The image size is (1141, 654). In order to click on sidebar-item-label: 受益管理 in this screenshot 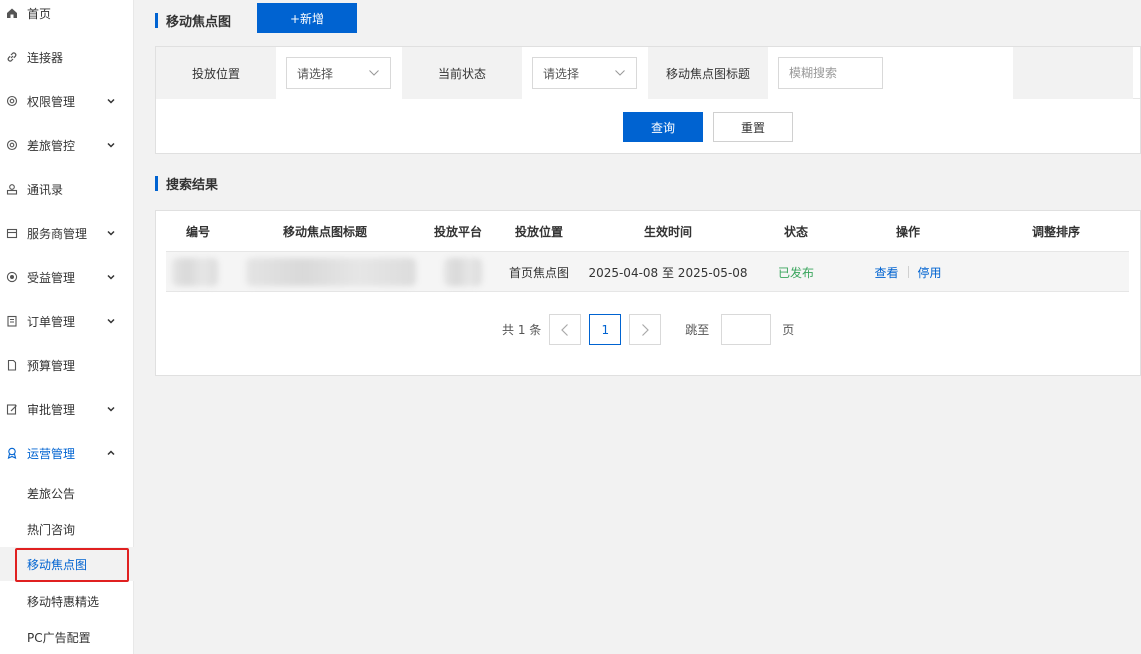, I will do `click(51, 277)`.